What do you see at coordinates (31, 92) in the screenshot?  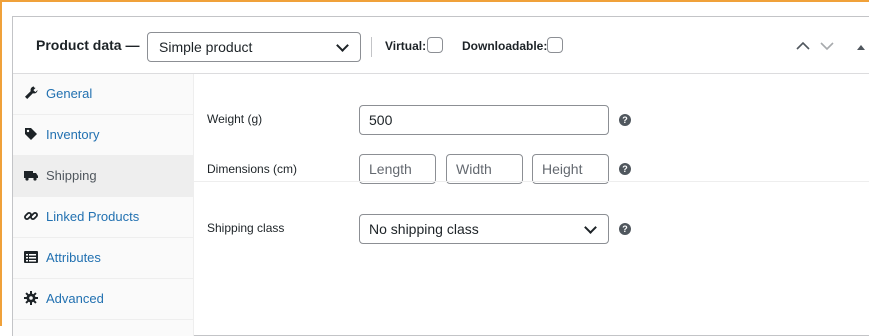 I see `wrench-icon` at bounding box center [31, 92].